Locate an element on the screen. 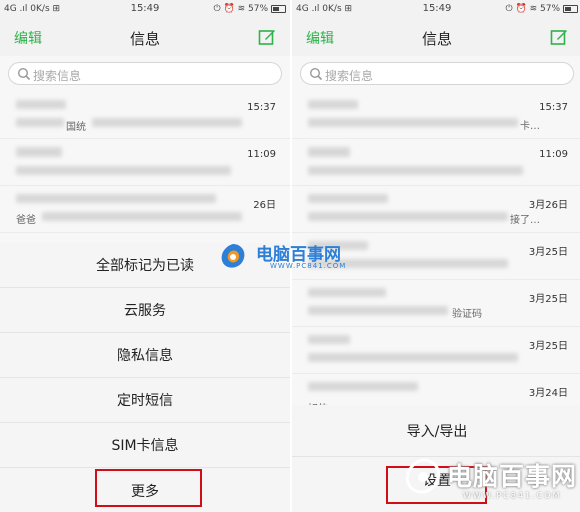  menu-private-messages: 隐私信息 is located at coordinates (145, 355).